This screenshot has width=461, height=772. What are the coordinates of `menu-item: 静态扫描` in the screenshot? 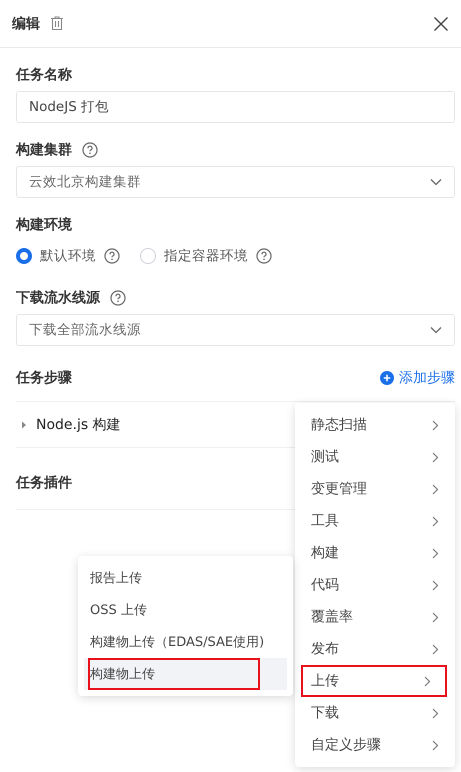 It's located at (375, 425).